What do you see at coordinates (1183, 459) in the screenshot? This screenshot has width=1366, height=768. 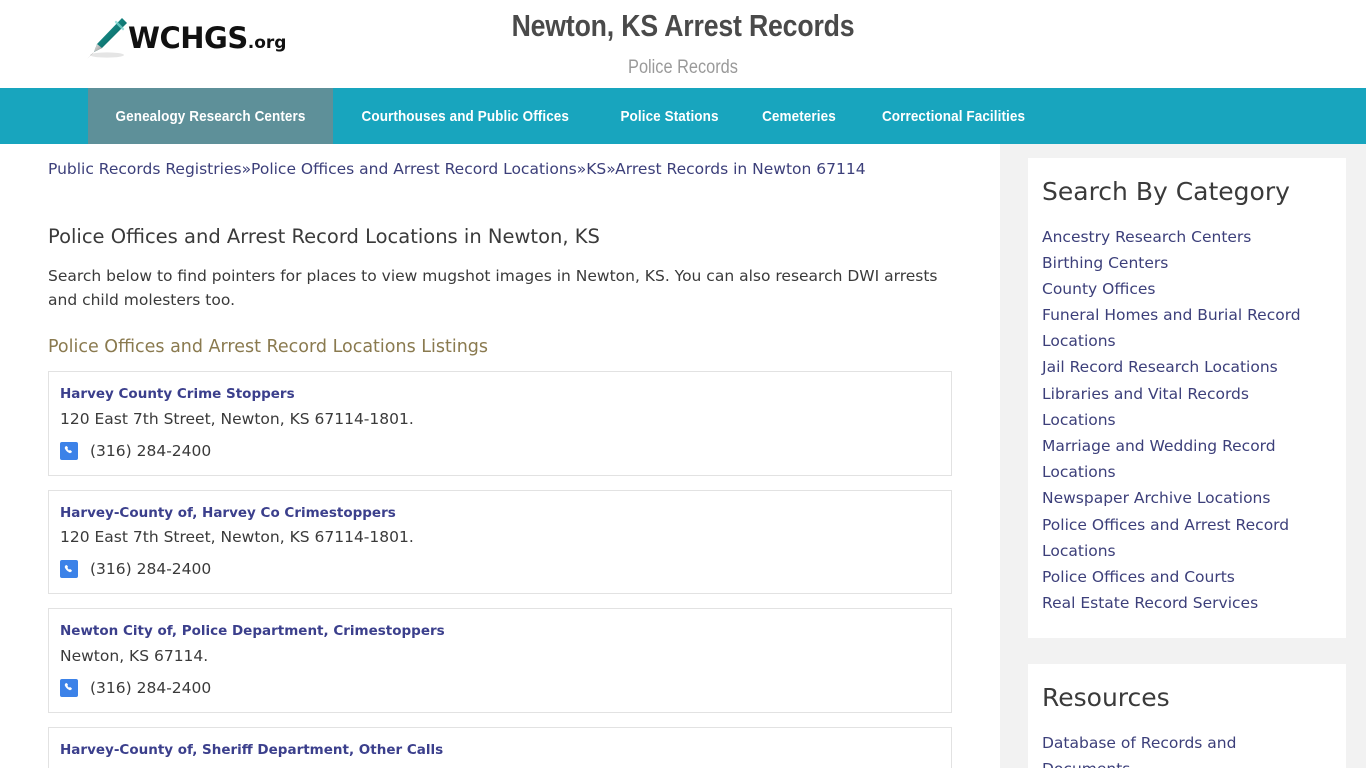 I see `sidebar-link: Marriage and Wedding Record Locations` at bounding box center [1183, 459].